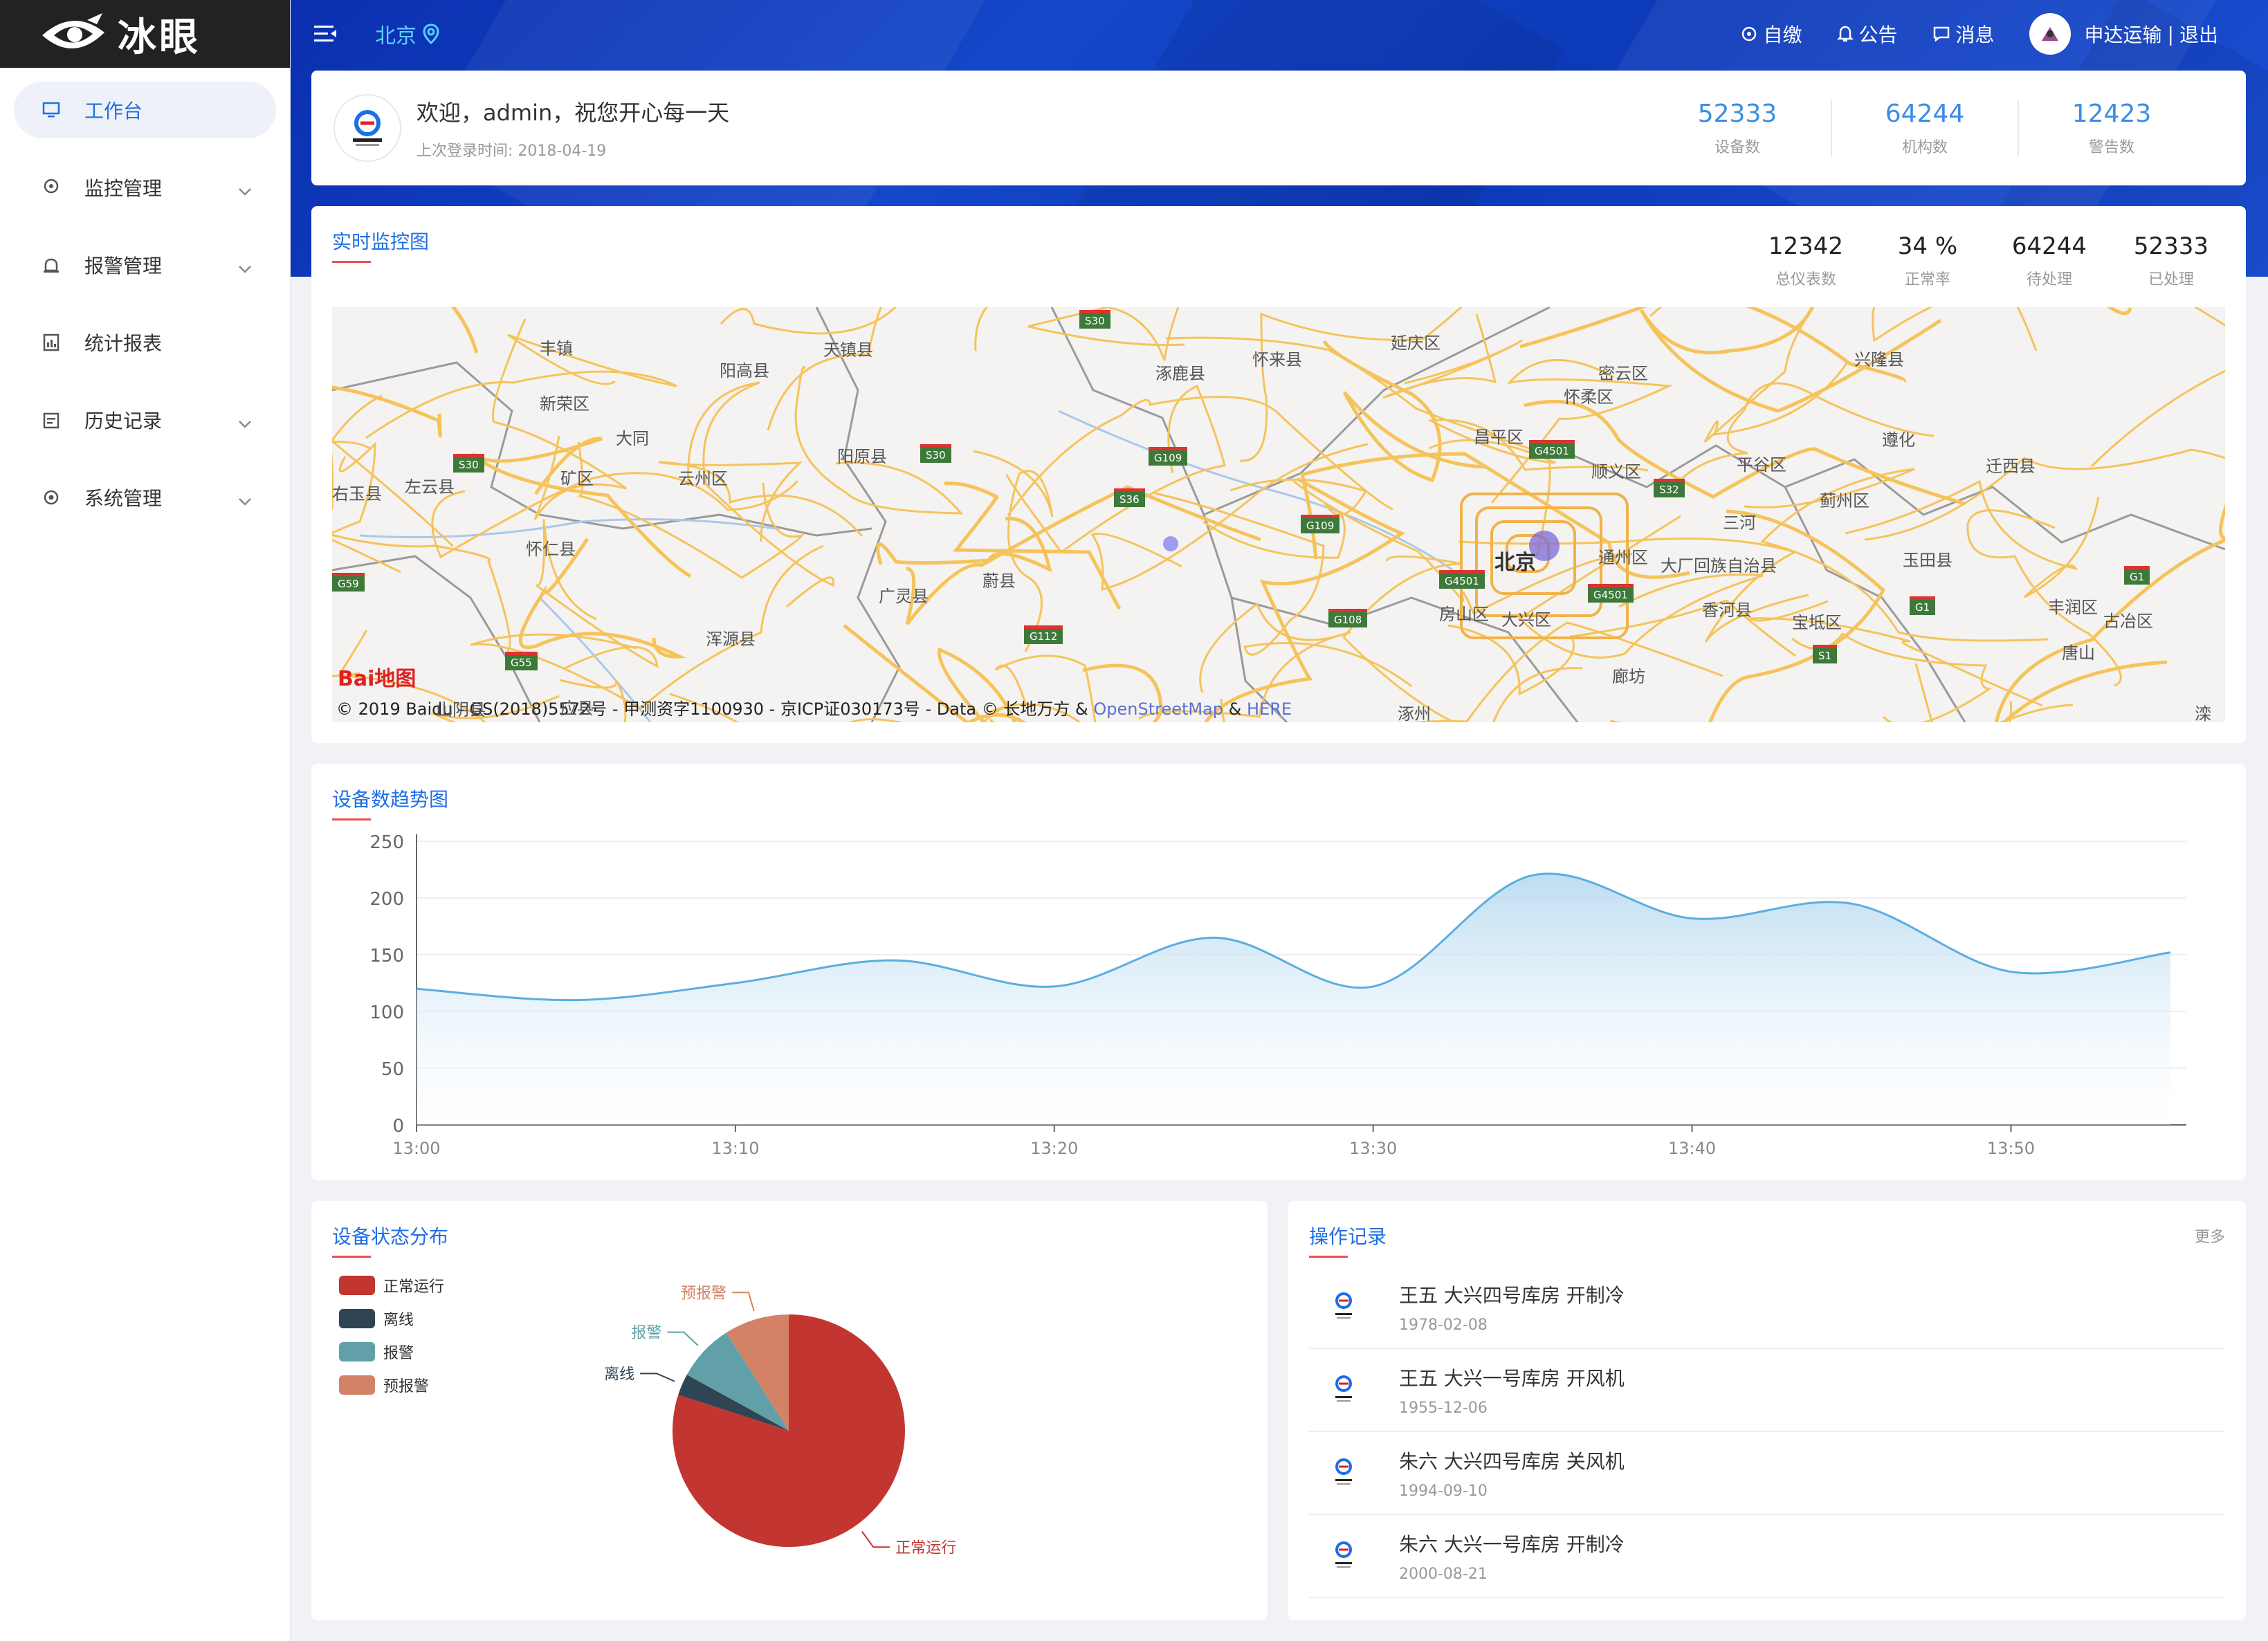 Image resolution: width=2268 pixels, height=1641 pixels. I want to click on map-place-label: 顺义区, so click(1616, 472).